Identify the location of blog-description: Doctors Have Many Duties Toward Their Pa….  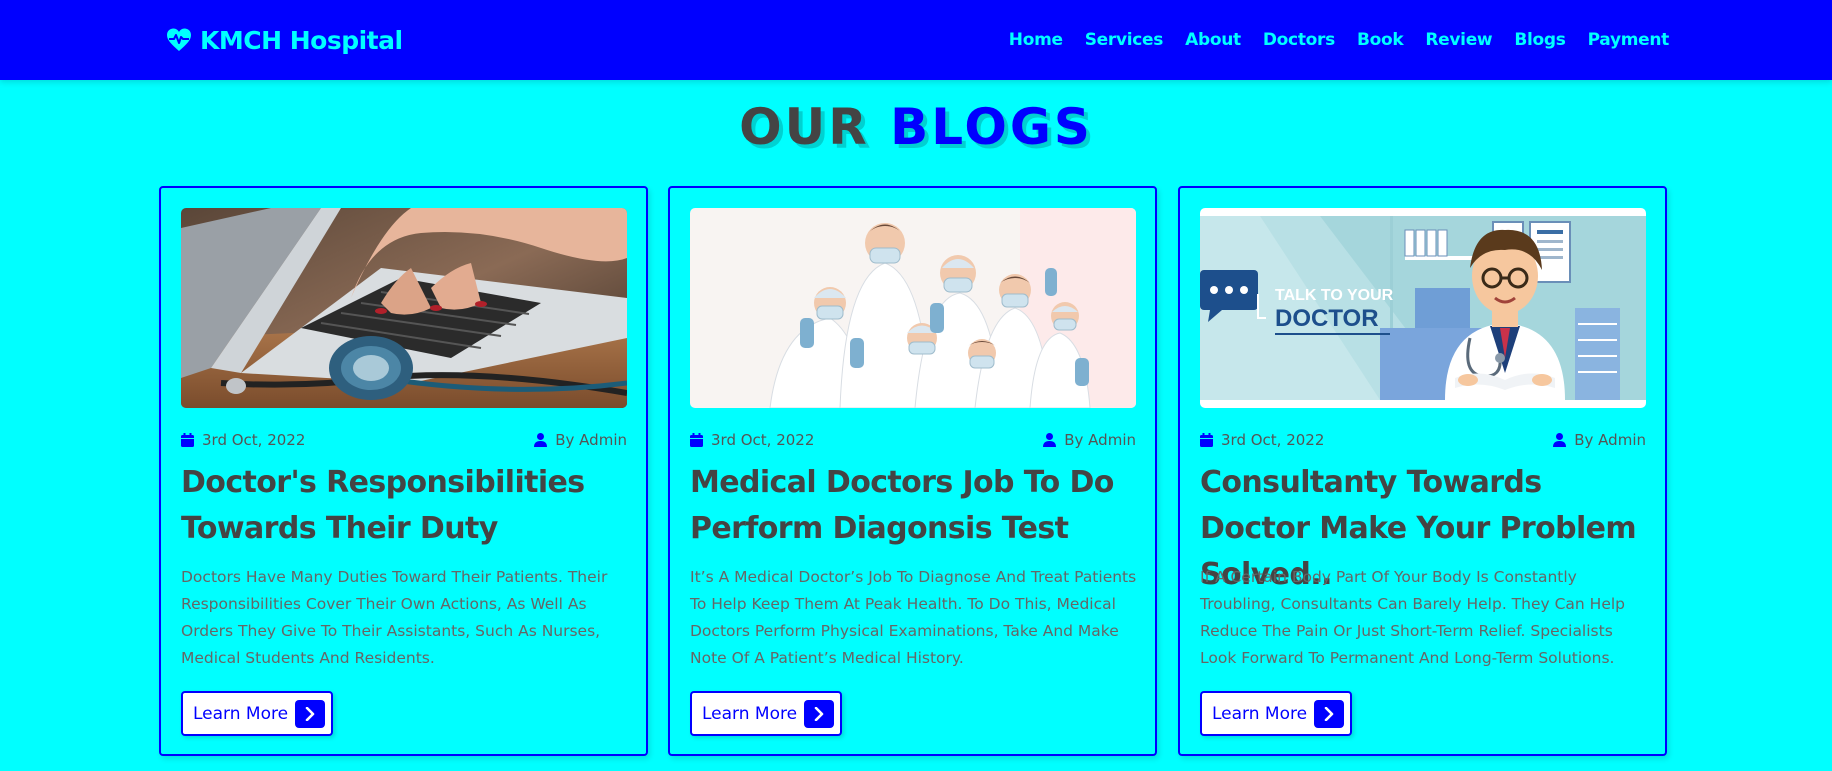
(394, 617).